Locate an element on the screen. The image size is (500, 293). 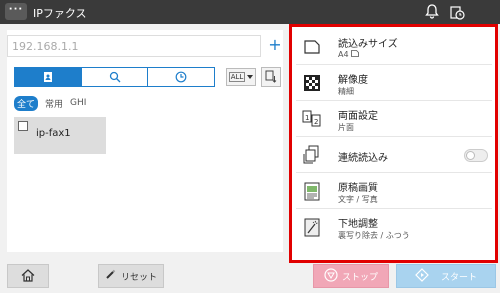
setting-label: 下地調整 is located at coordinates (358, 224).